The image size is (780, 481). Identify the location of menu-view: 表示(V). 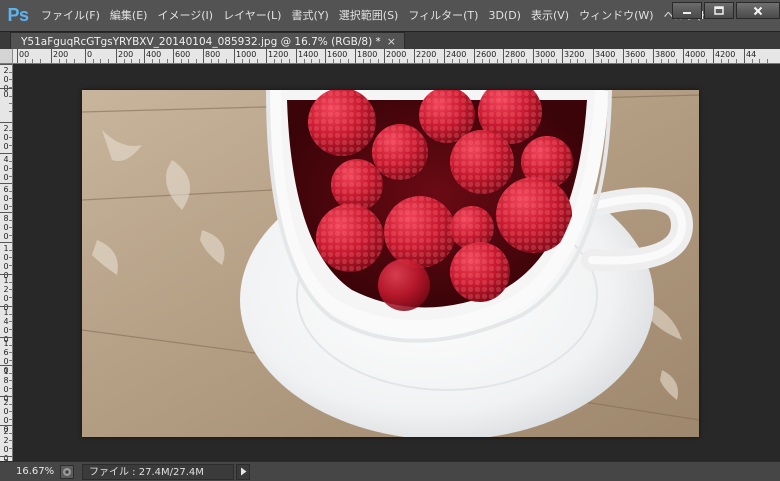
(550, 15).